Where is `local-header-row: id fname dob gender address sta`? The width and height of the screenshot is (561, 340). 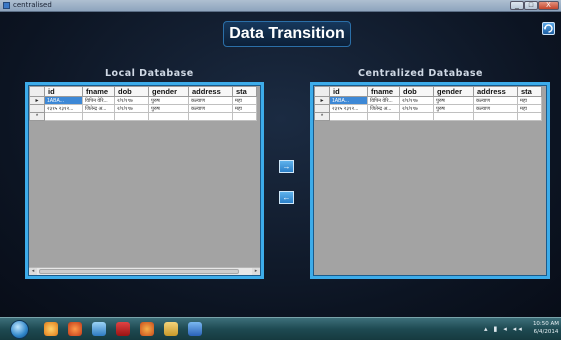 local-header-row: id fname dob gender address sta is located at coordinates (143, 91).